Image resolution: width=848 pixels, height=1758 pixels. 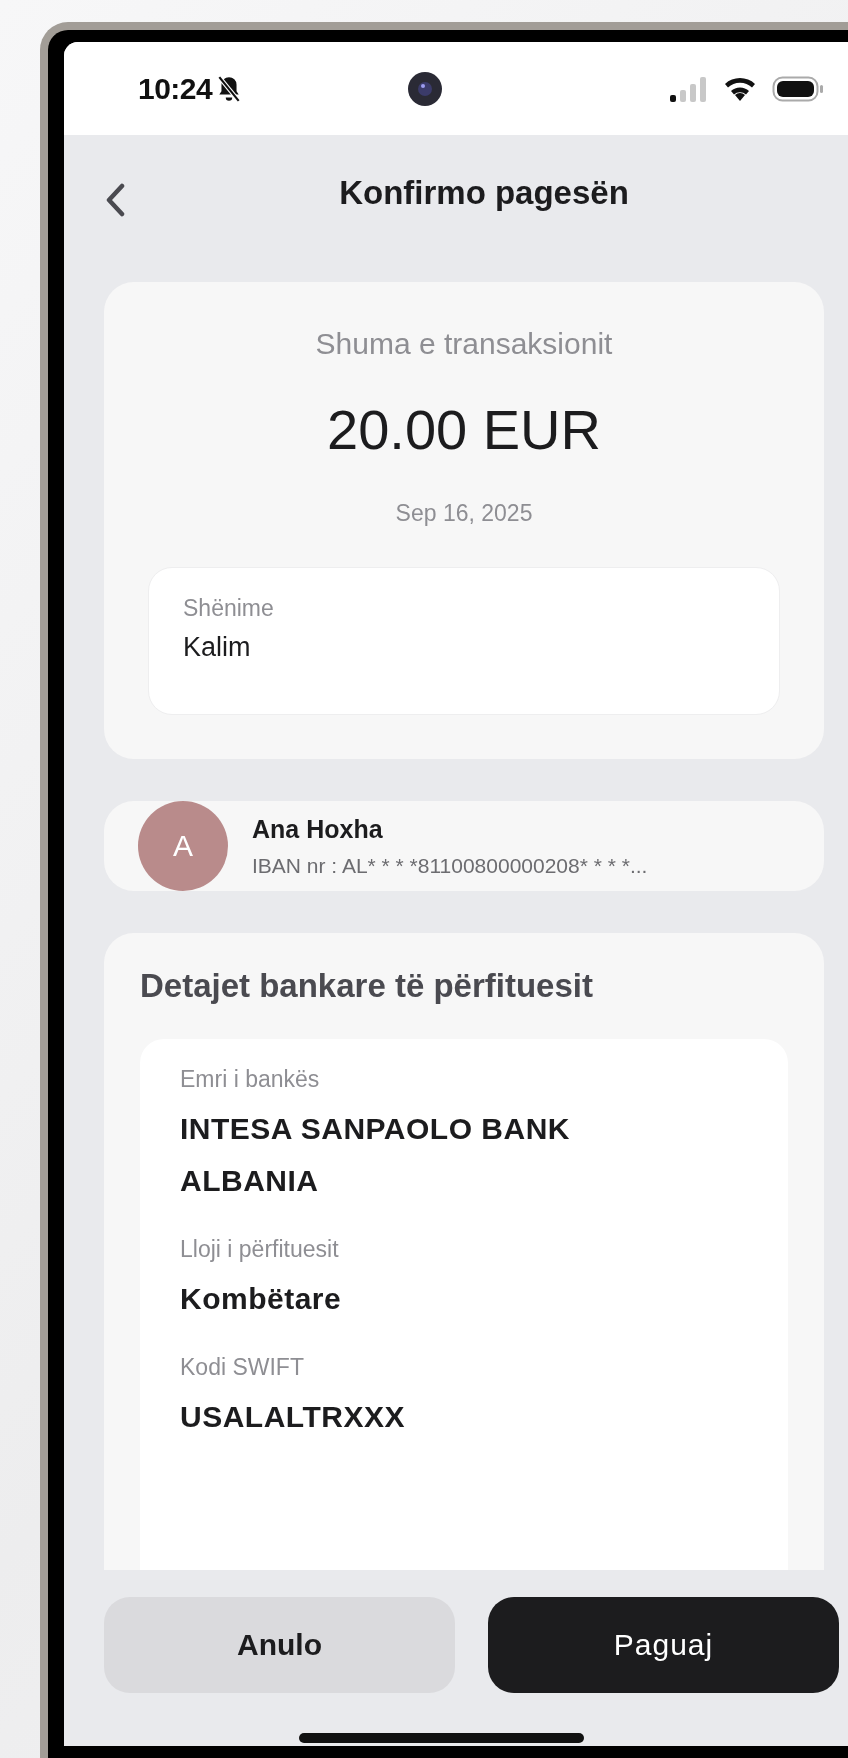 I want to click on status-time: 10:24, so click(x=175, y=88).